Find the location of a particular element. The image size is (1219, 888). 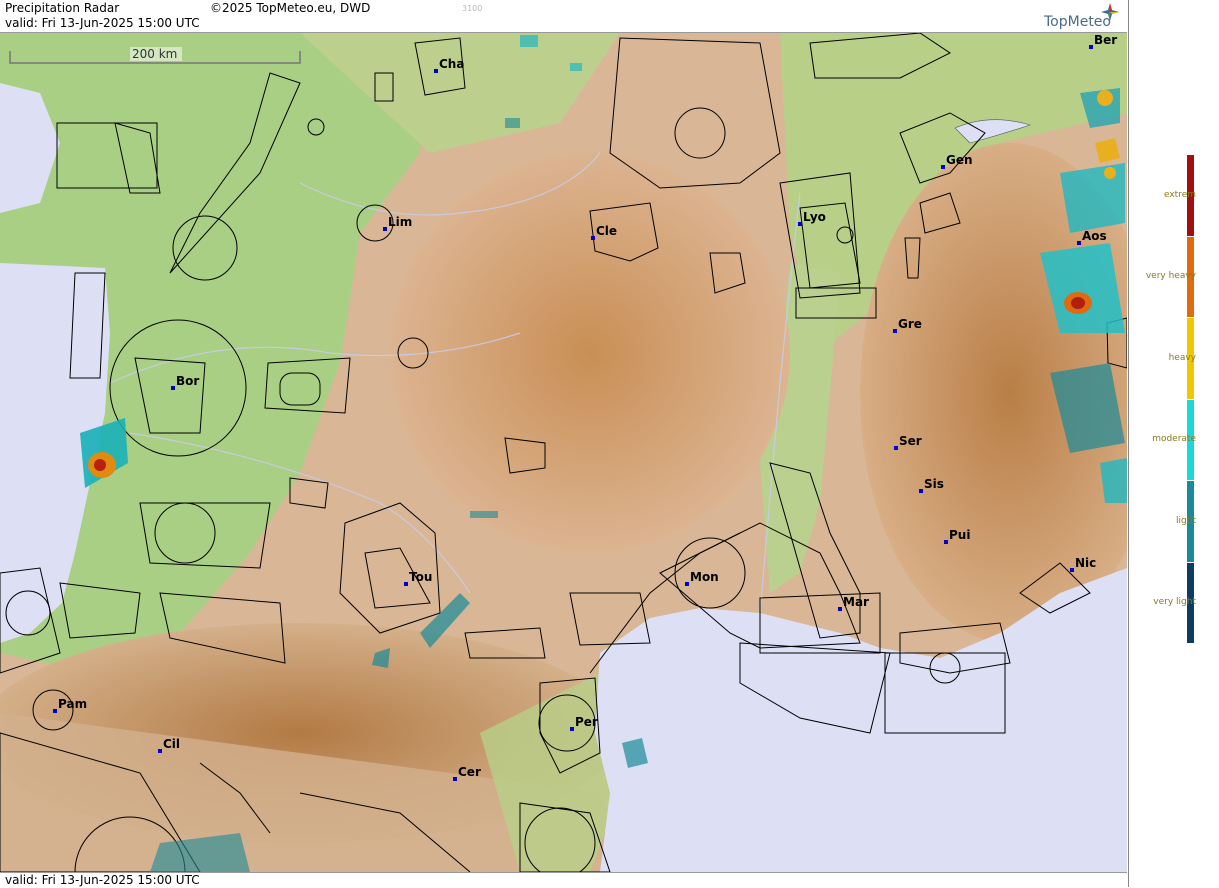

footer-bar: valid: Fri 13-Jun-2025 15:00 UTC is located at coordinates (563, 880).